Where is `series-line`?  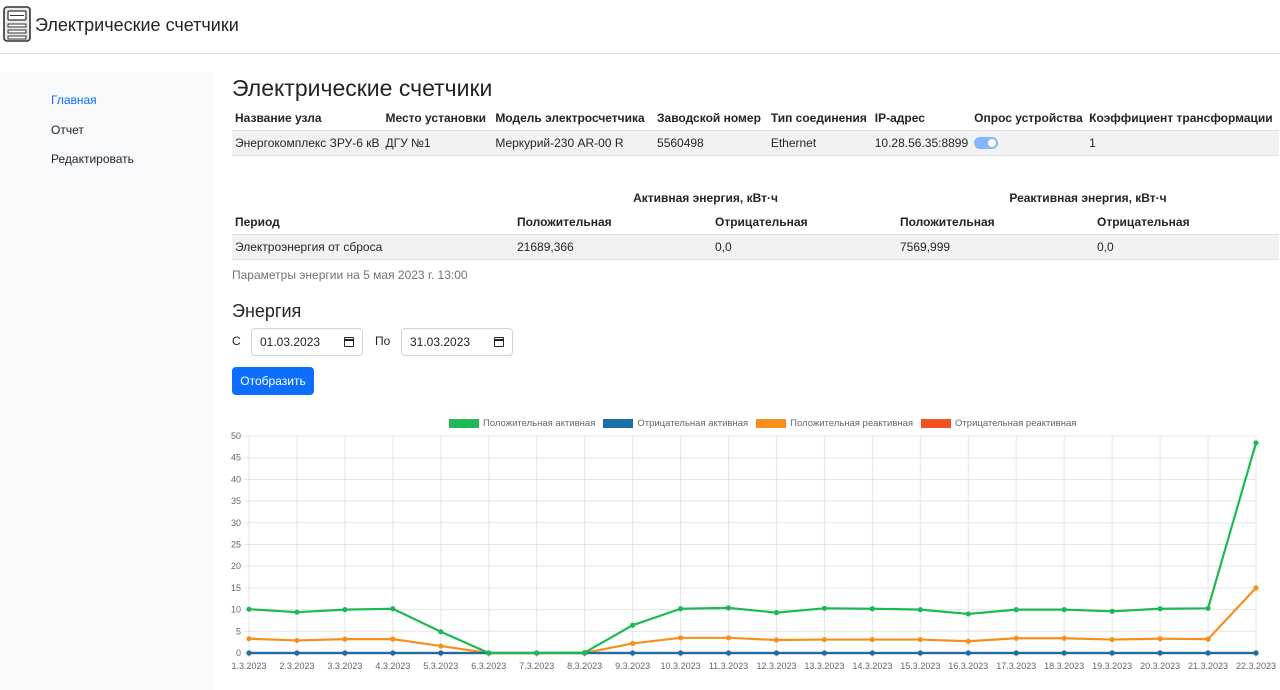
series-line is located at coordinates (752, 621).